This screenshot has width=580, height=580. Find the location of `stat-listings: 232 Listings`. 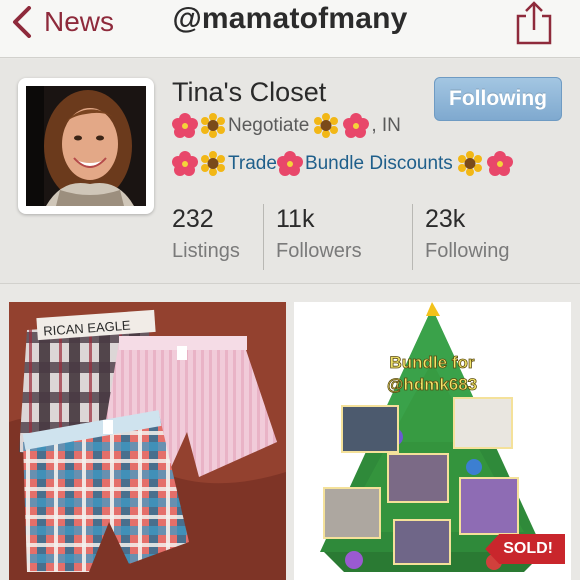

stat-listings: 232 Listings is located at coordinates (206, 239).